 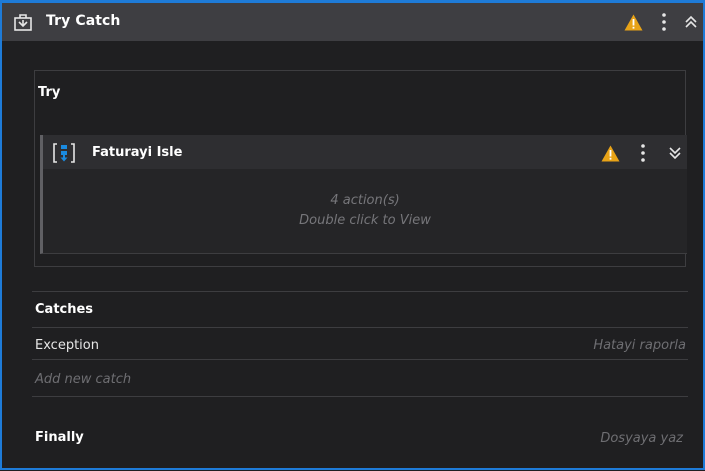 What do you see at coordinates (23, 22) in the screenshot?
I see `try-catch-icon` at bounding box center [23, 22].